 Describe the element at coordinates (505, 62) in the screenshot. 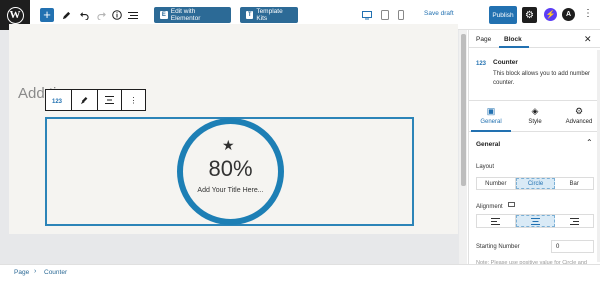

I see `block-name: Counter` at that location.